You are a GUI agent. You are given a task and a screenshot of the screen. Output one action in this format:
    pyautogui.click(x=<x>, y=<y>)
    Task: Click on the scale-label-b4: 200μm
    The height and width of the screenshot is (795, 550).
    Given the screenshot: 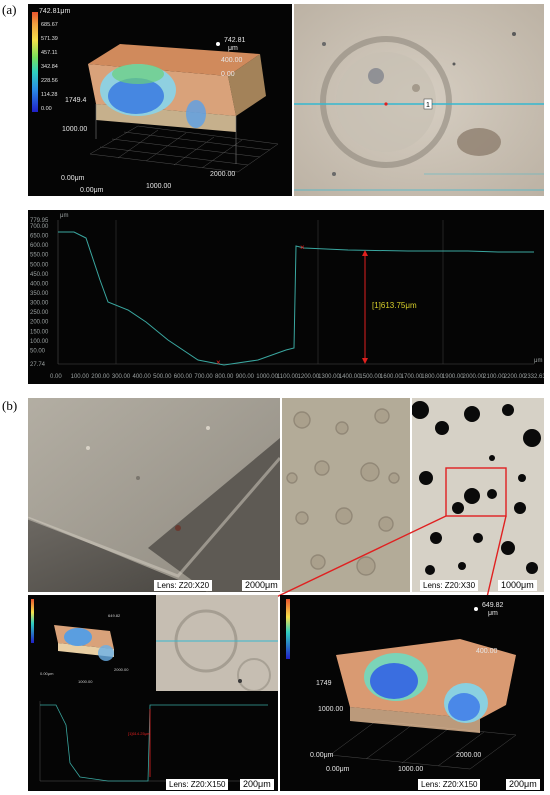 What is the action you would take?
    pyautogui.click(x=257, y=784)
    